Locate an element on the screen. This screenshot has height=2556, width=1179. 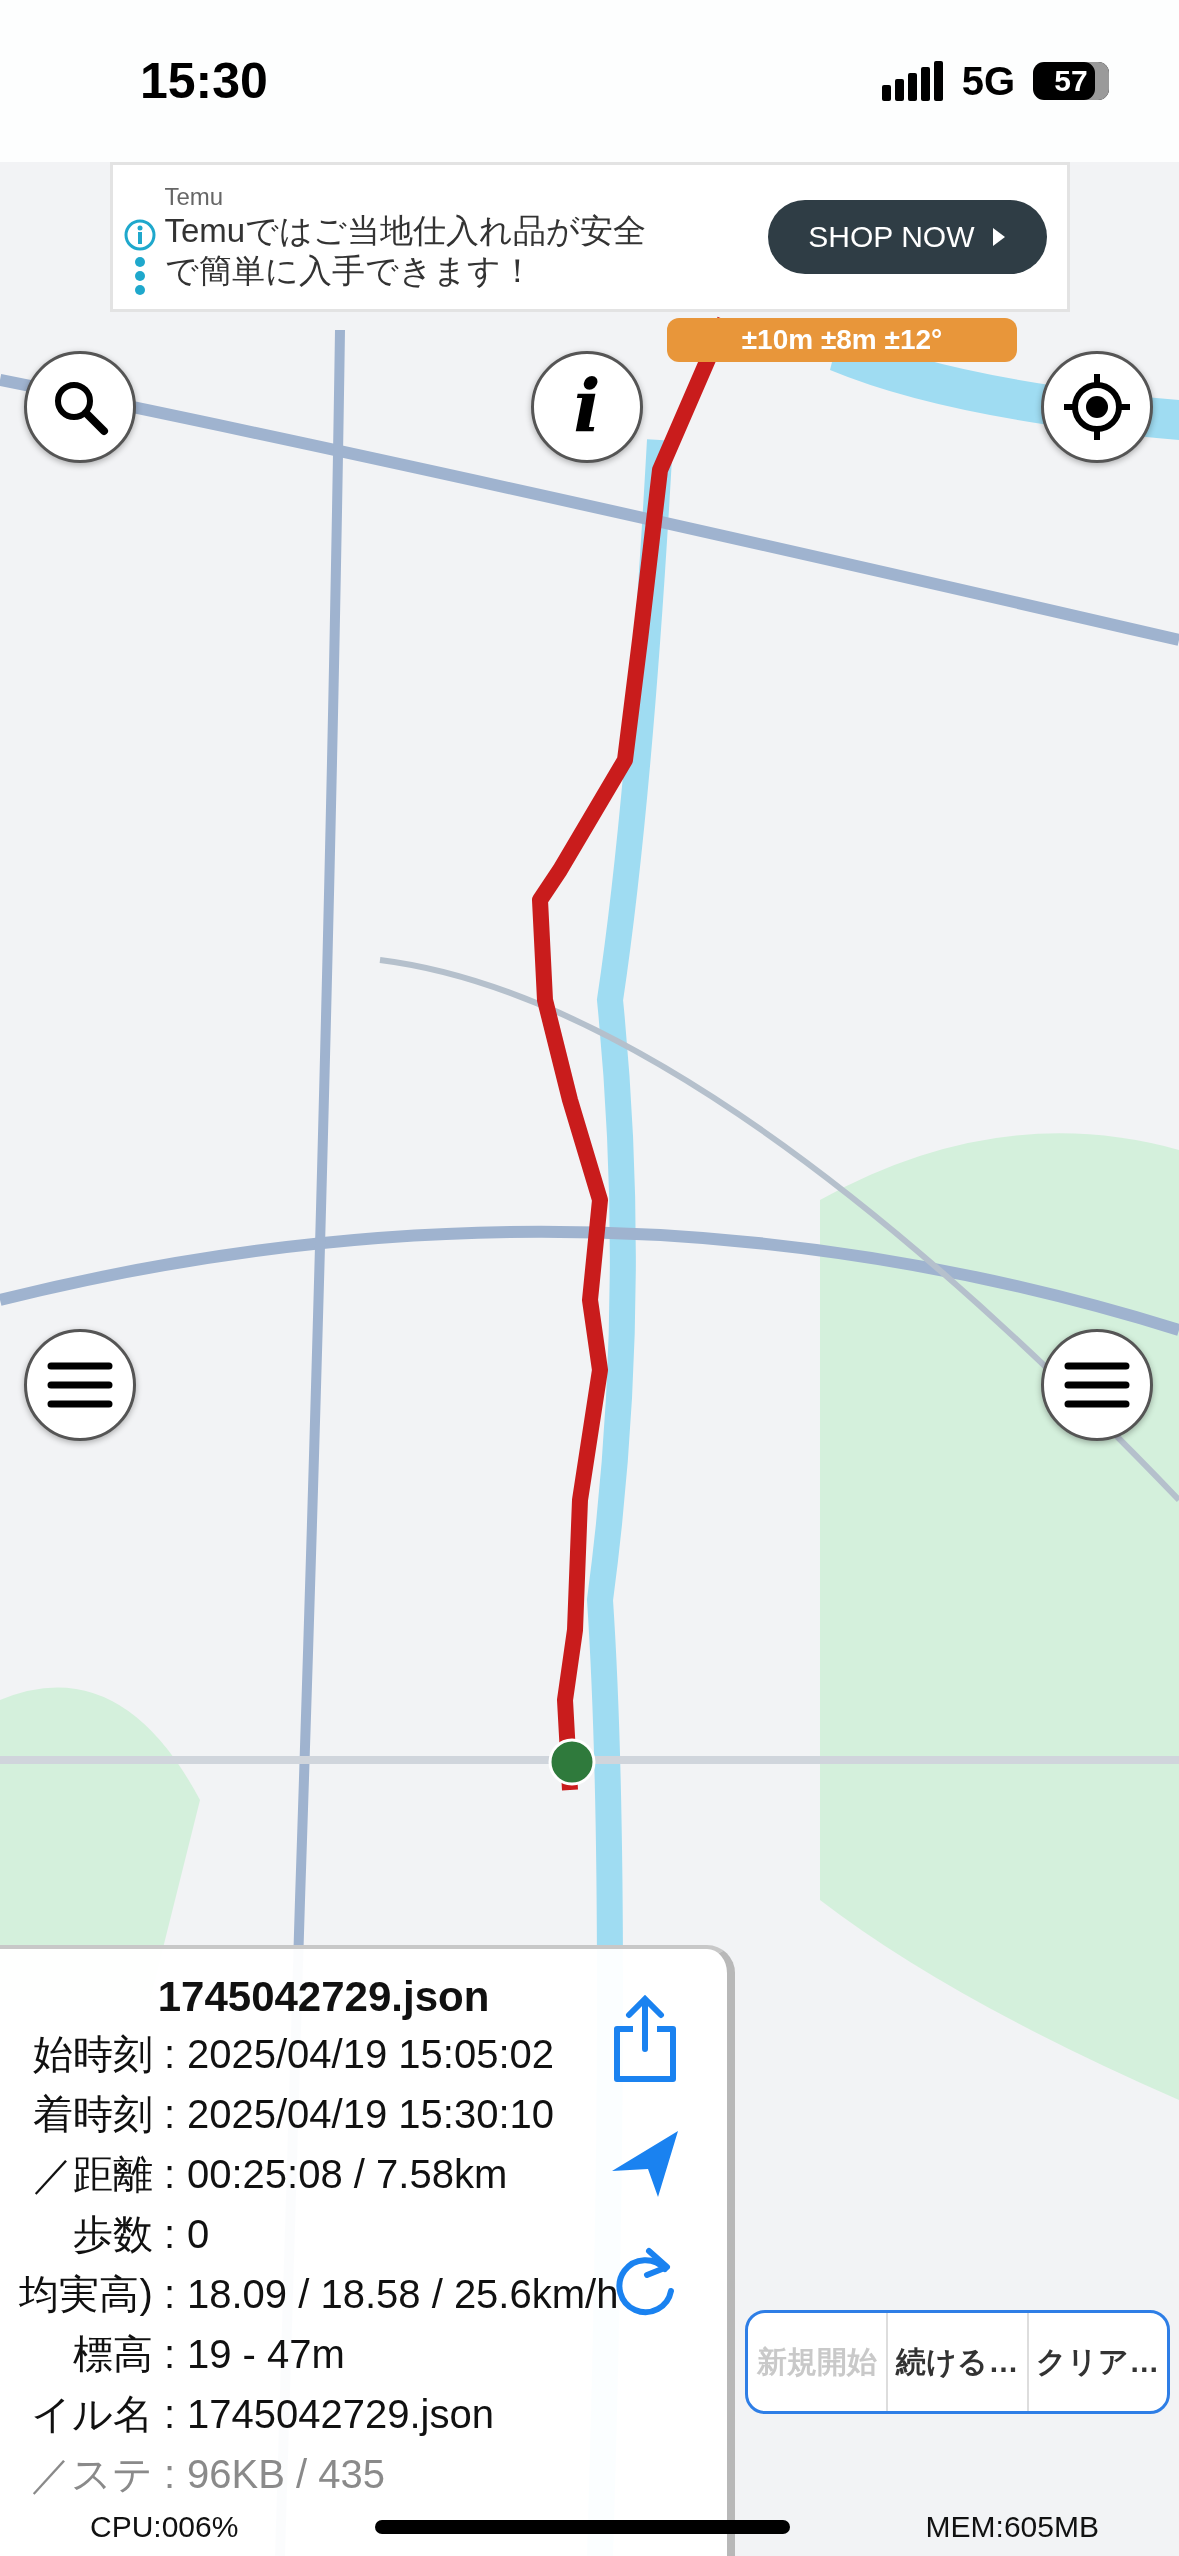
ad-advertiser: Temu is located at coordinates (194, 197).